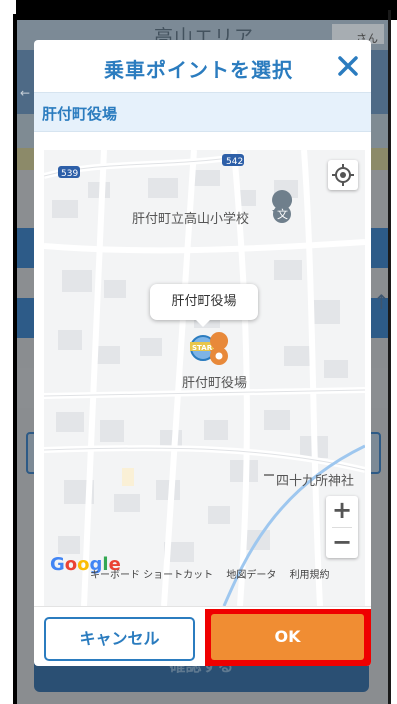 The image size is (397, 704). I want to click on location-tooltip: 肝付町役場, so click(204, 305).